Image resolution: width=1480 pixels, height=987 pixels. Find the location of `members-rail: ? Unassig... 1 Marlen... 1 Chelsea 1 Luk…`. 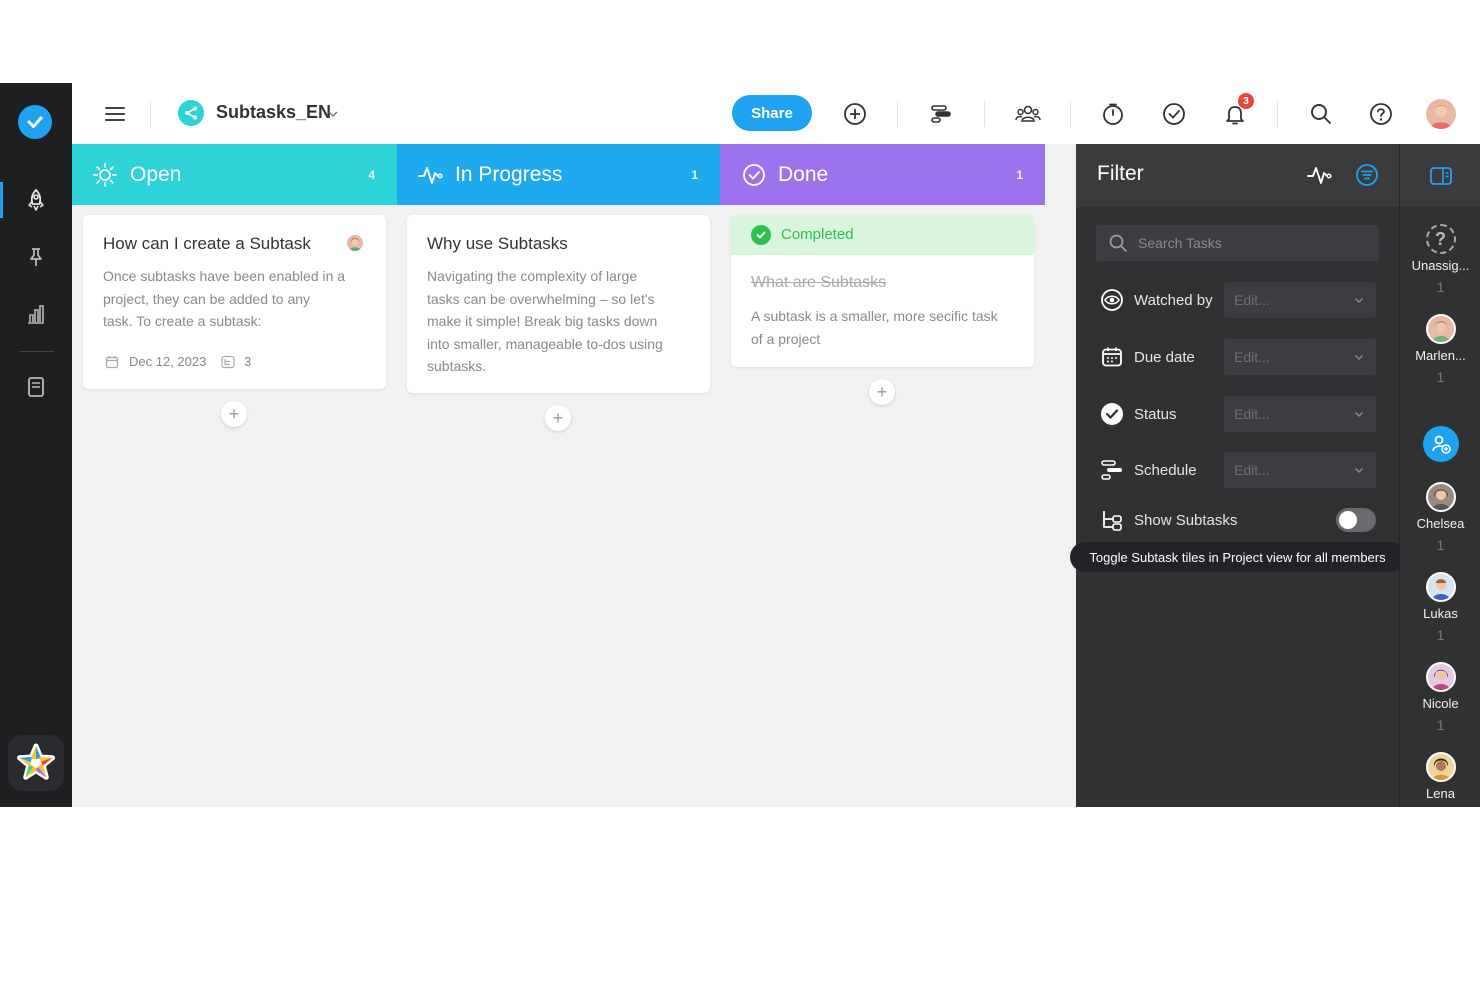

members-rail: ? Unassig... 1 Marlen... 1 Chelsea 1 Luk… is located at coordinates (1439, 475).